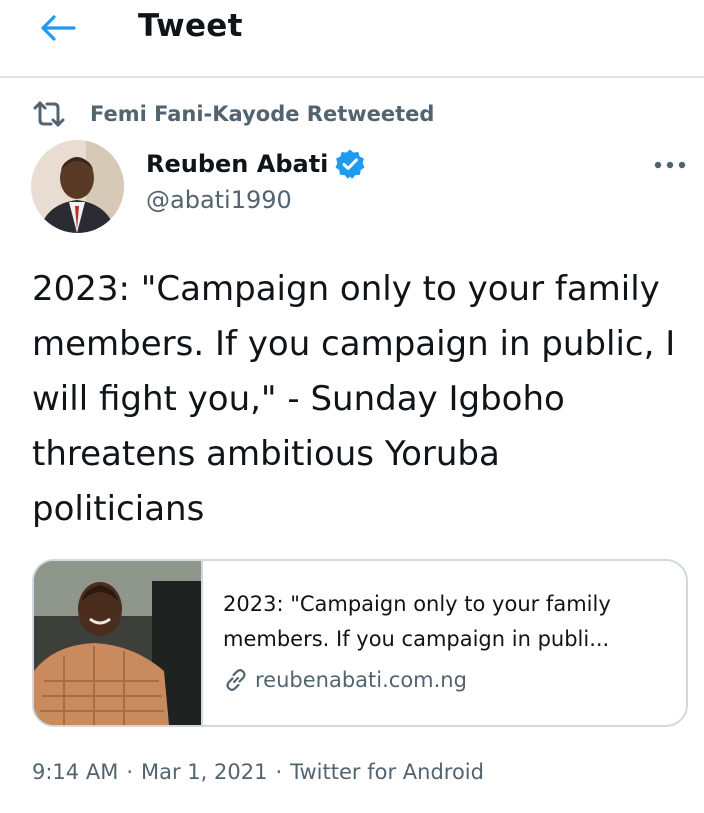 This screenshot has width=704, height=813. I want to click on tweet-time: 9:14 AM, so click(75, 772).